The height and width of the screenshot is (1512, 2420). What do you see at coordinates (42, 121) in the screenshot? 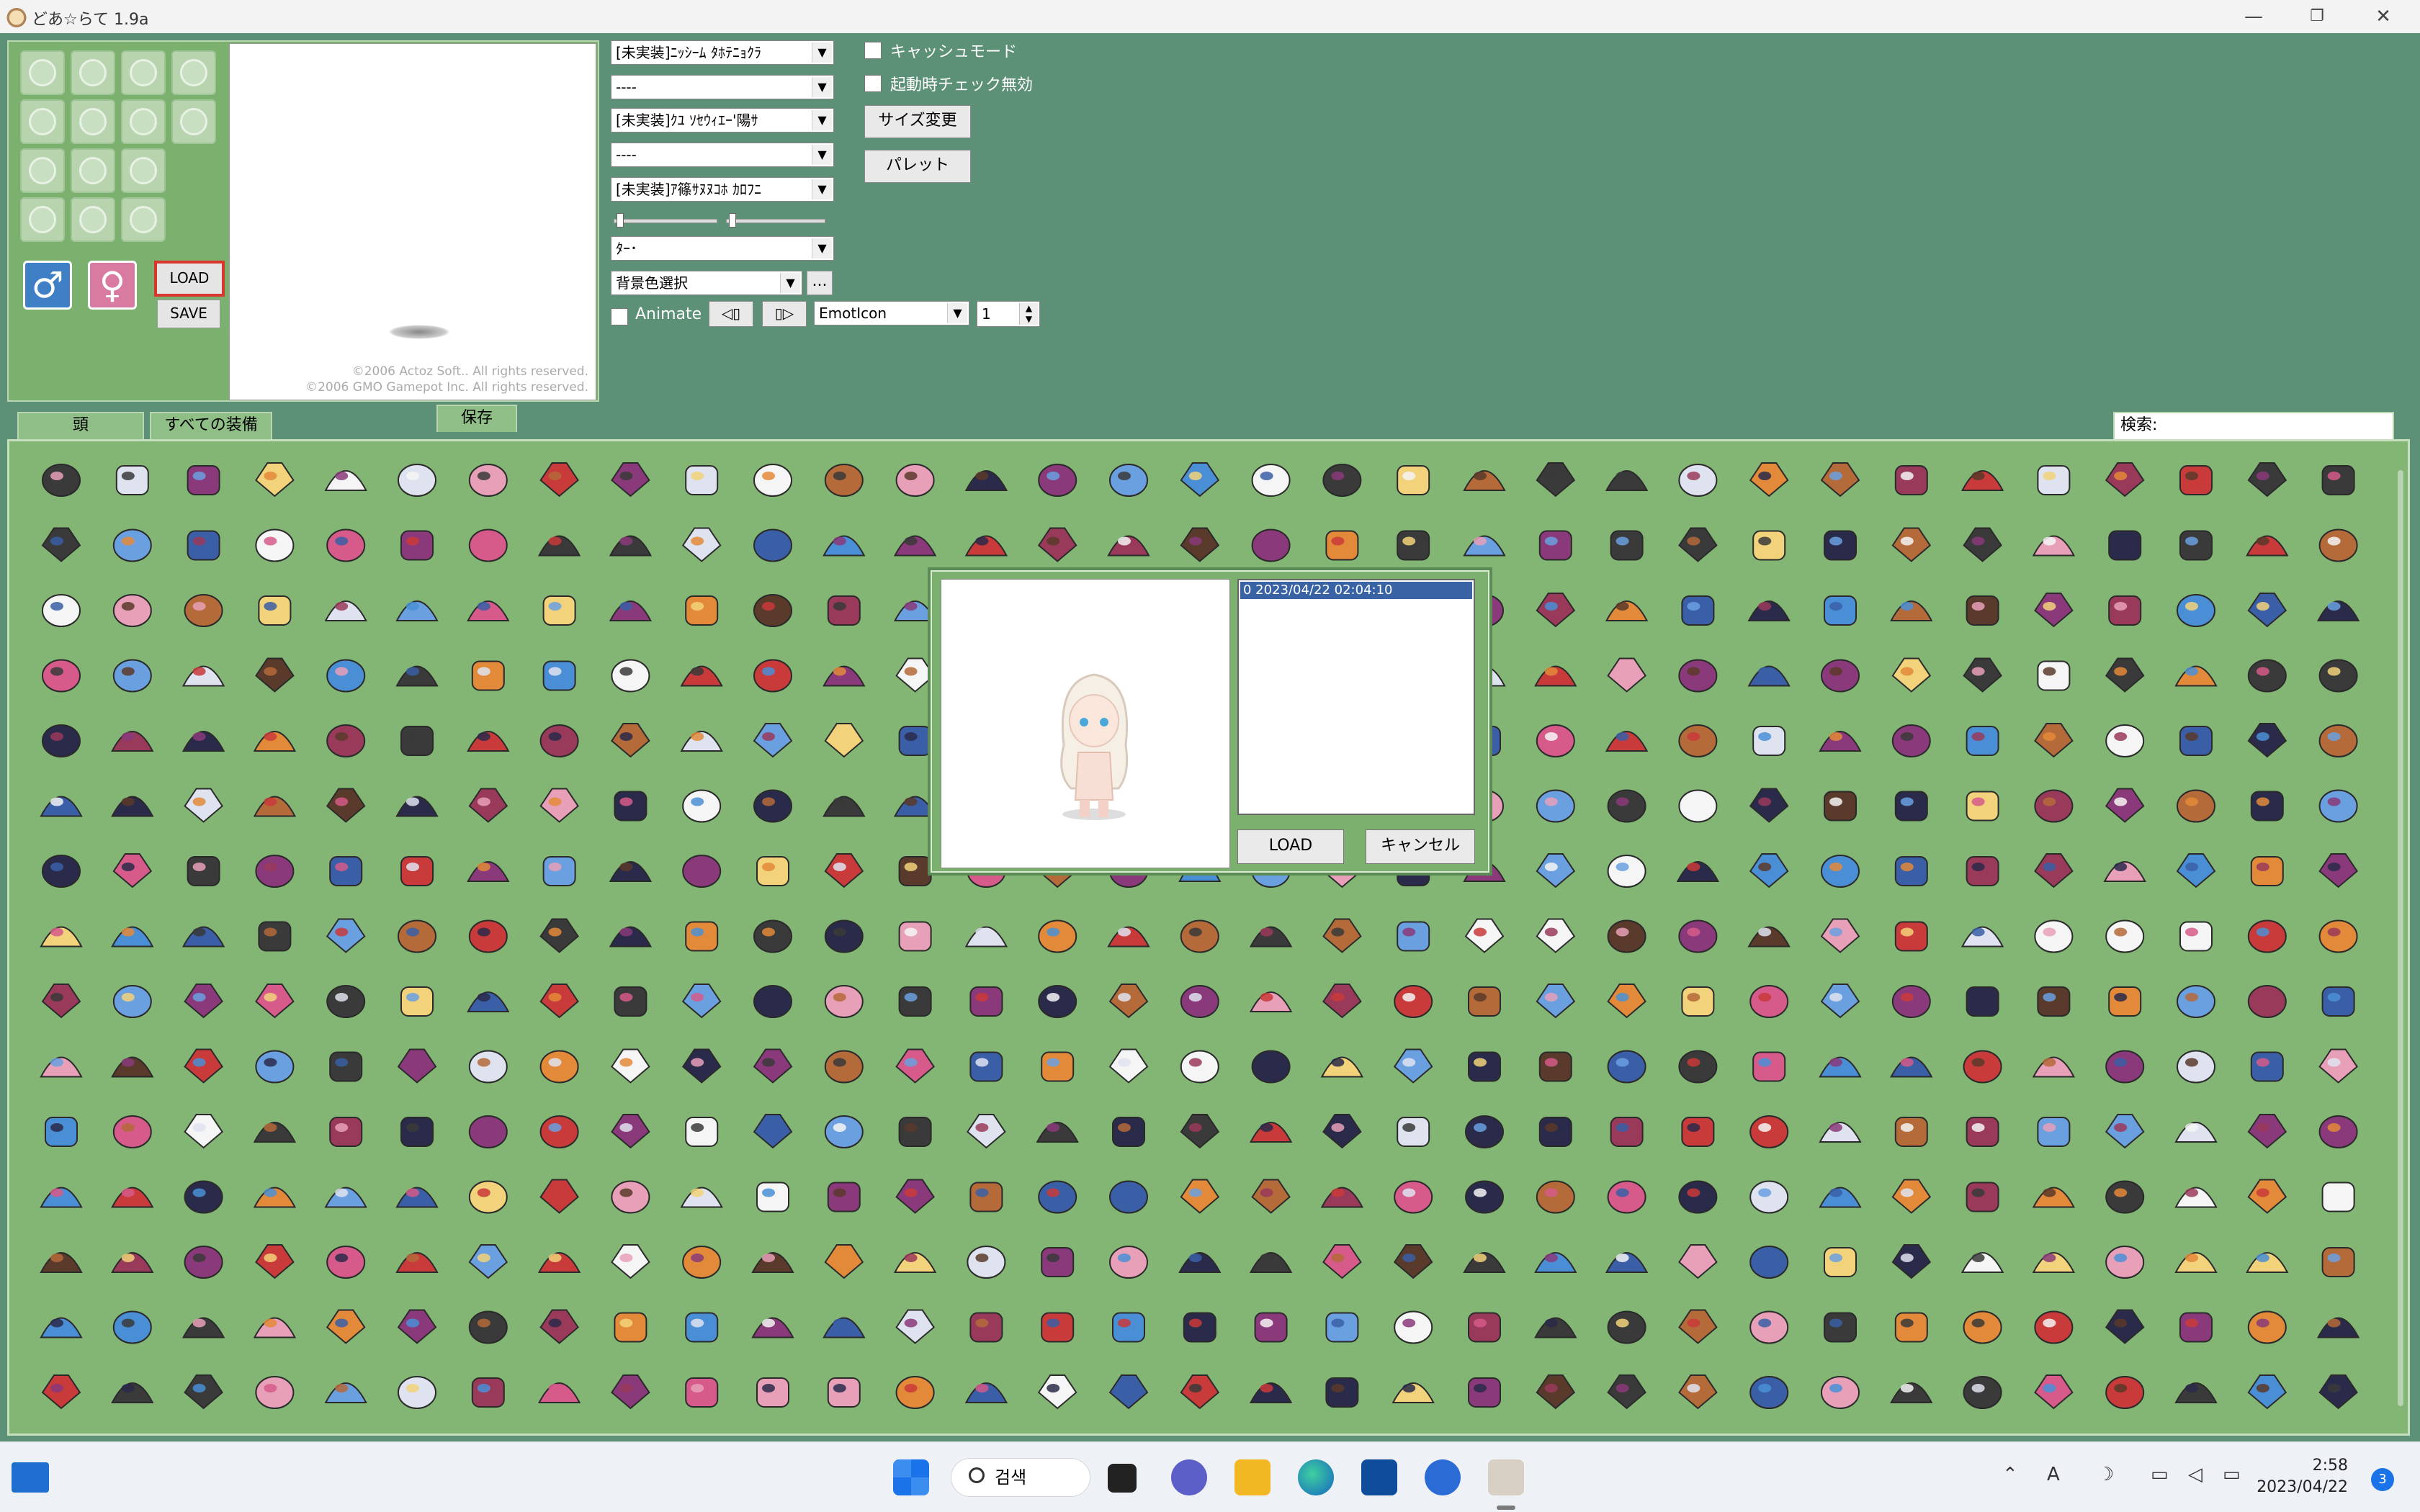
I see `equip-slot-hair` at bounding box center [42, 121].